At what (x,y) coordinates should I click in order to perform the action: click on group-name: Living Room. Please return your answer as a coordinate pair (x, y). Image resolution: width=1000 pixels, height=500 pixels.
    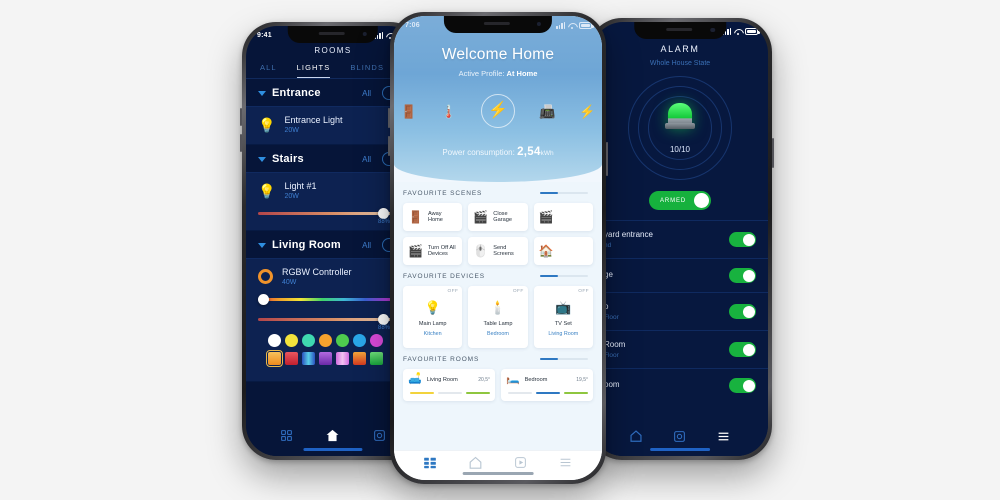
    Looking at the image, I should click on (306, 245).